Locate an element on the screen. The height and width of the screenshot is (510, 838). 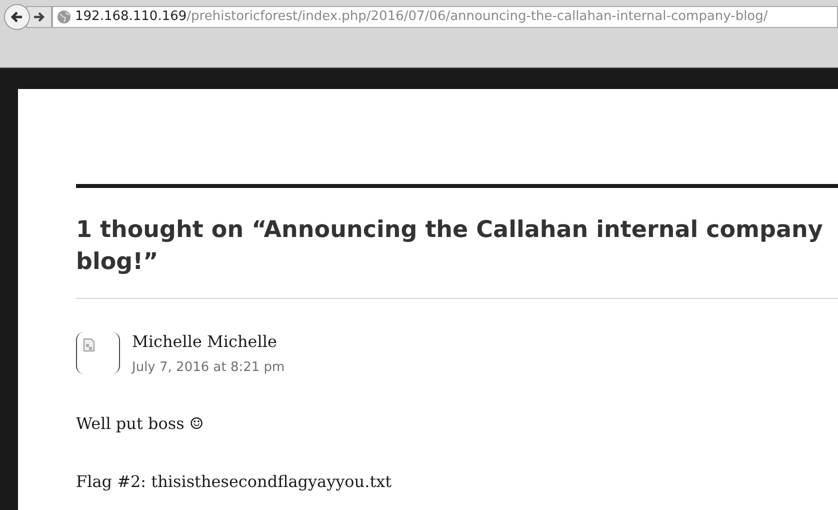
address-bar: 192.168.110.169/prehistoricforest/index.php/2016/07/06/announcing-the-callahan-internal-company-blog/ is located at coordinates (445, 17).